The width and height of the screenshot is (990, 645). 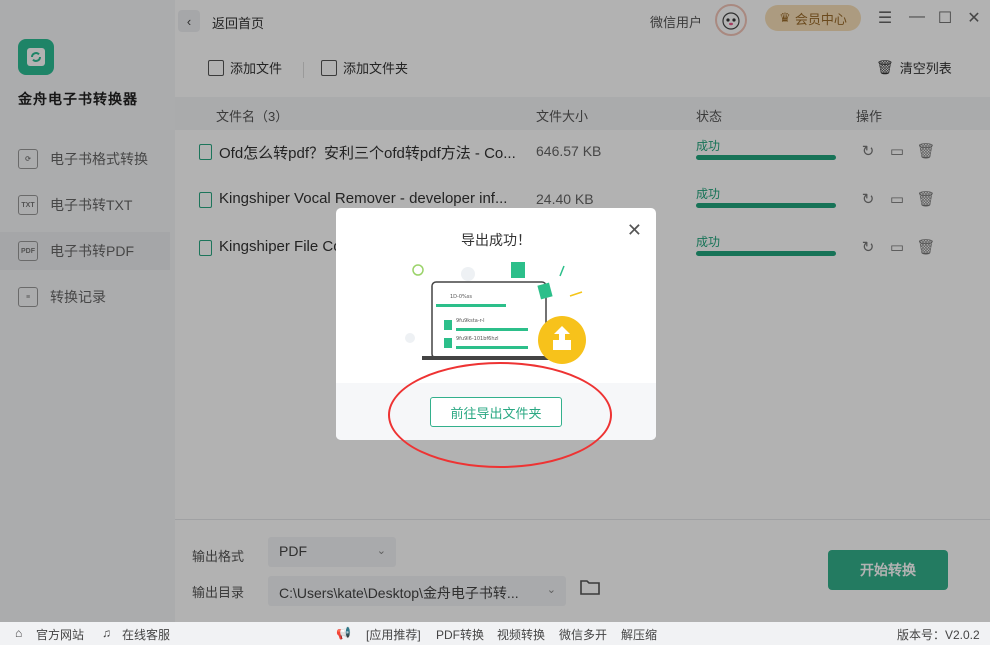 I want to click on dialog-title: 导出成功！, so click(x=496, y=240).